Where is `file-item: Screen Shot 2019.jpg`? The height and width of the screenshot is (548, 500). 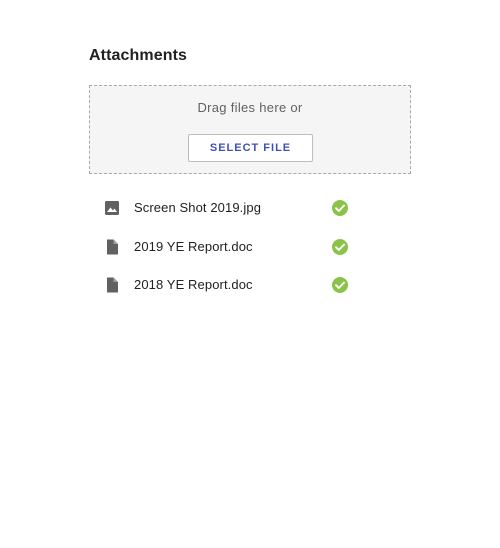
file-item: Screen Shot 2019.jpg is located at coordinates (250, 208).